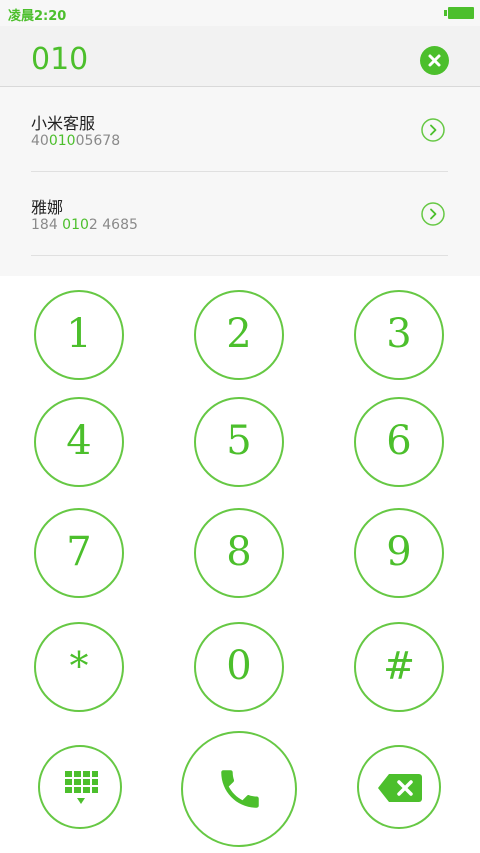 The image size is (480, 853). I want to click on dialpad-icon, so click(81, 787).